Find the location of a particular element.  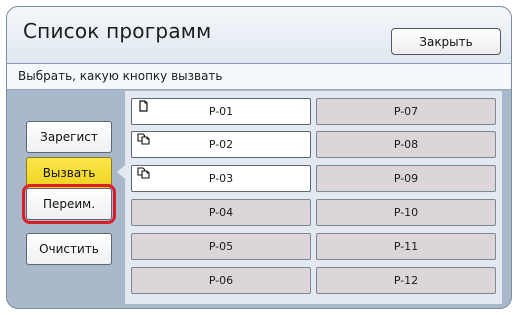

program-label: P-05 is located at coordinates (221, 246).